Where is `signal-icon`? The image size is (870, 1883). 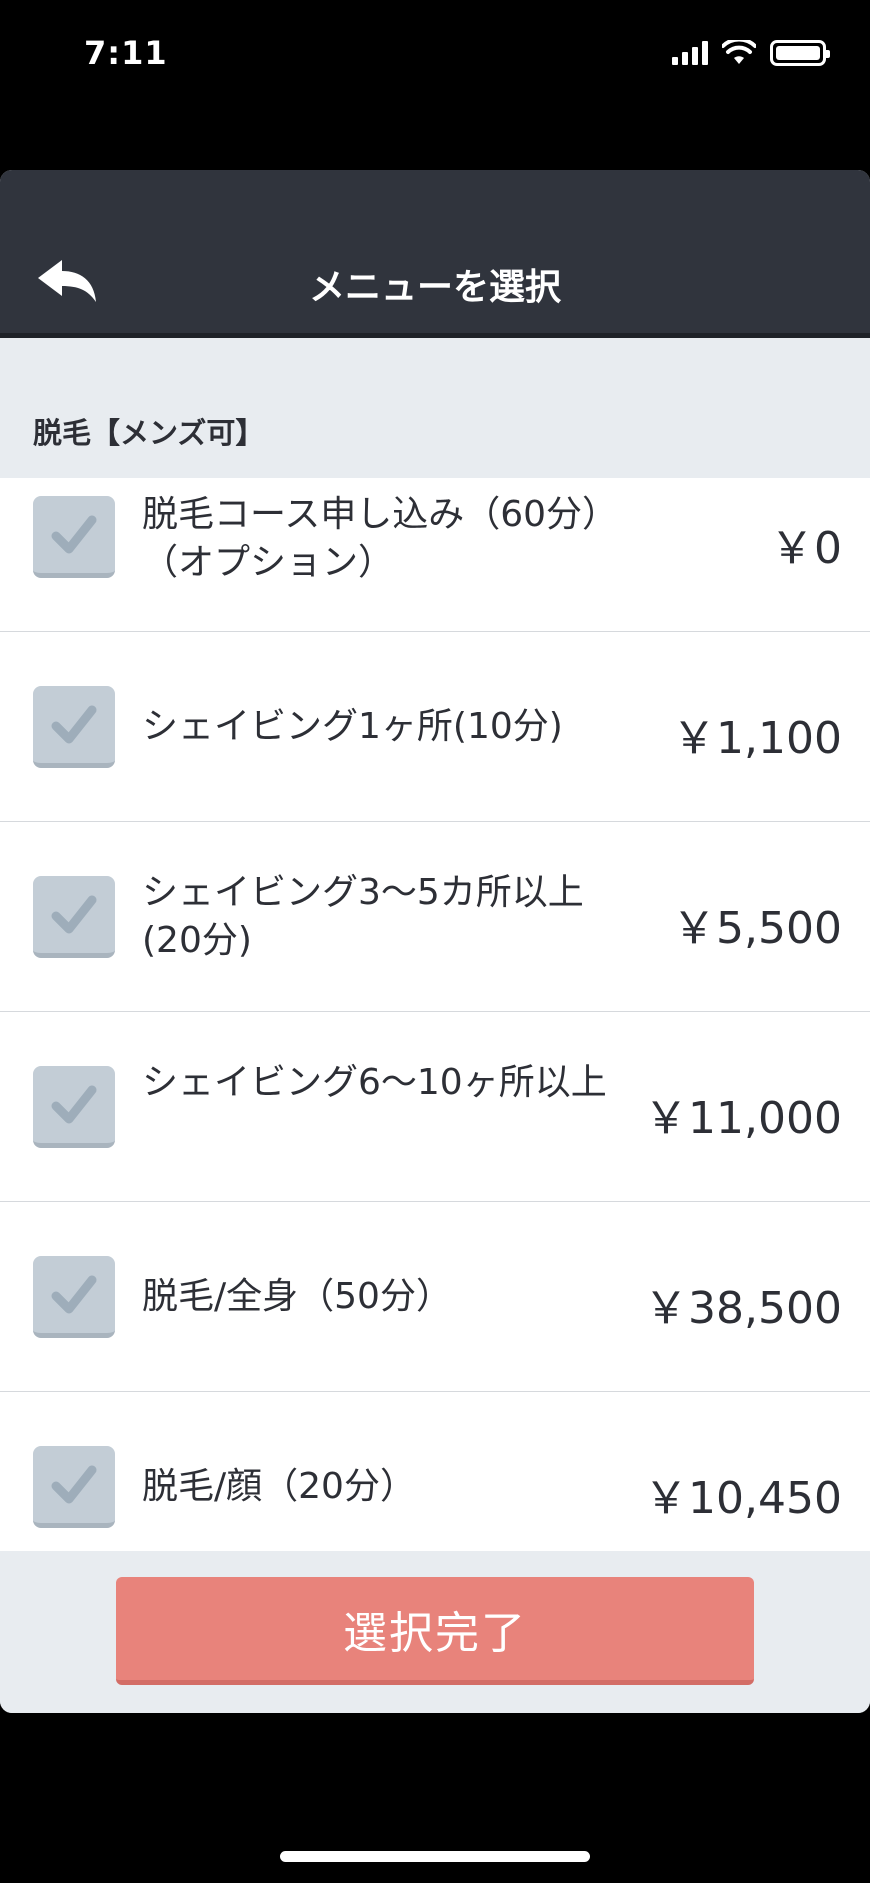
signal-icon is located at coordinates (690, 53).